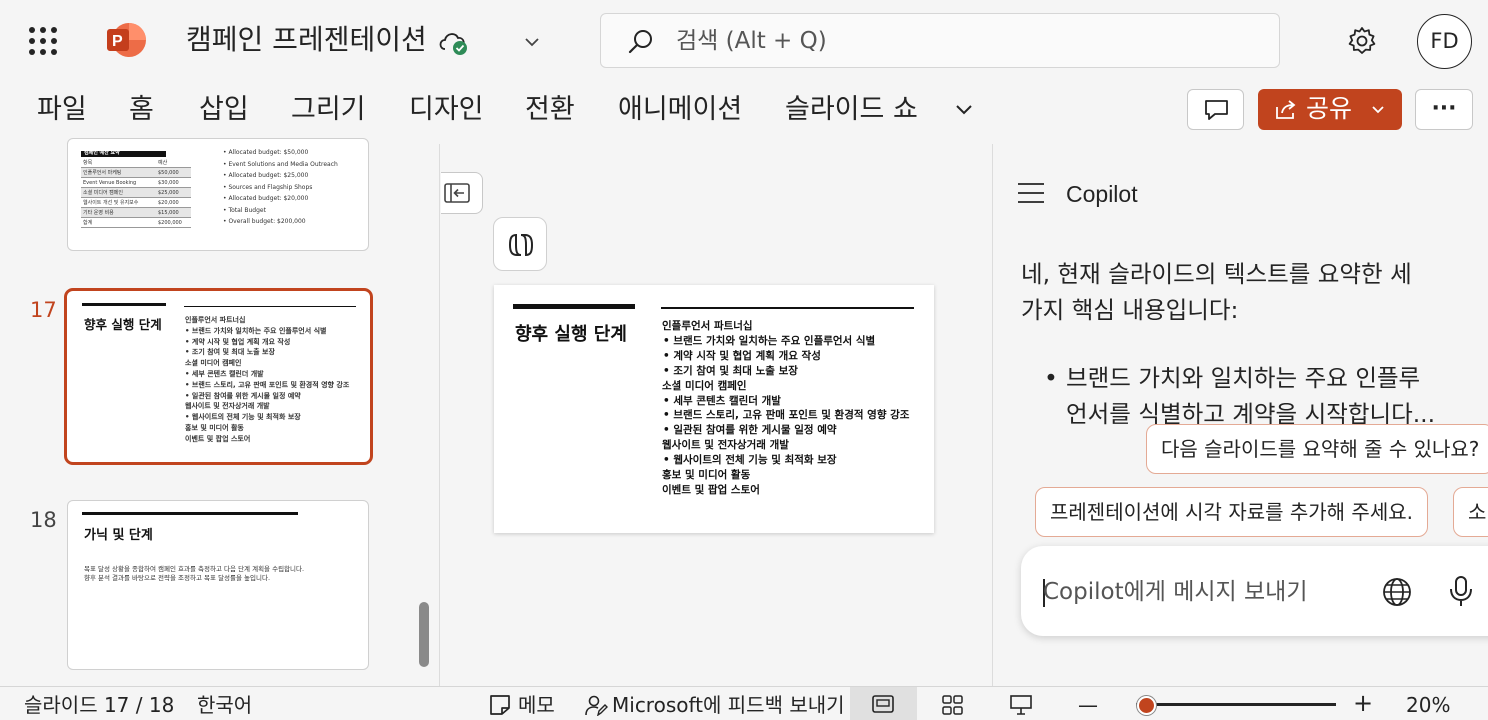 The image size is (1488, 720). What do you see at coordinates (446, 110) in the screenshot?
I see `tab-design: 디자인` at bounding box center [446, 110].